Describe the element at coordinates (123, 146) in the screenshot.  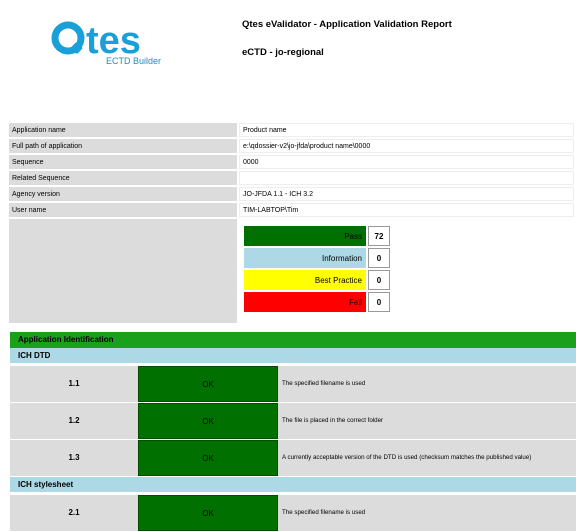
I see `info-key: Full path of application` at that location.